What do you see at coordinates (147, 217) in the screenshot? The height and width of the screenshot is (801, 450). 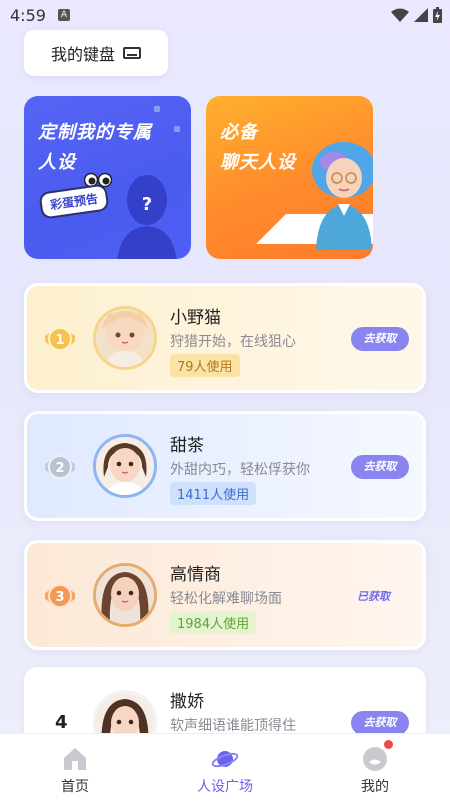 I see `silhouette-icon: ?` at bounding box center [147, 217].